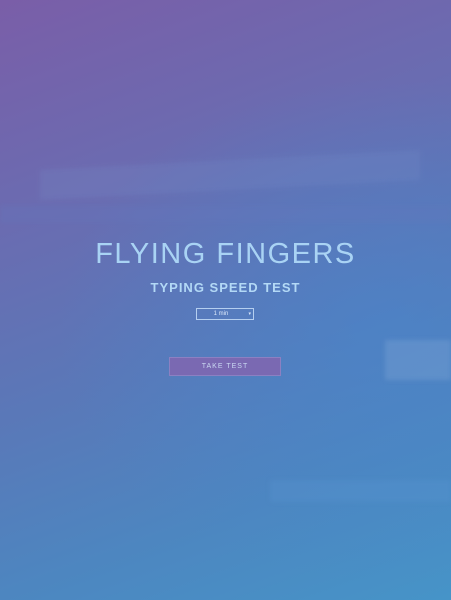 The image size is (451, 600). I want to click on app-subtitle: TYPING SPEED TEST, so click(225, 287).